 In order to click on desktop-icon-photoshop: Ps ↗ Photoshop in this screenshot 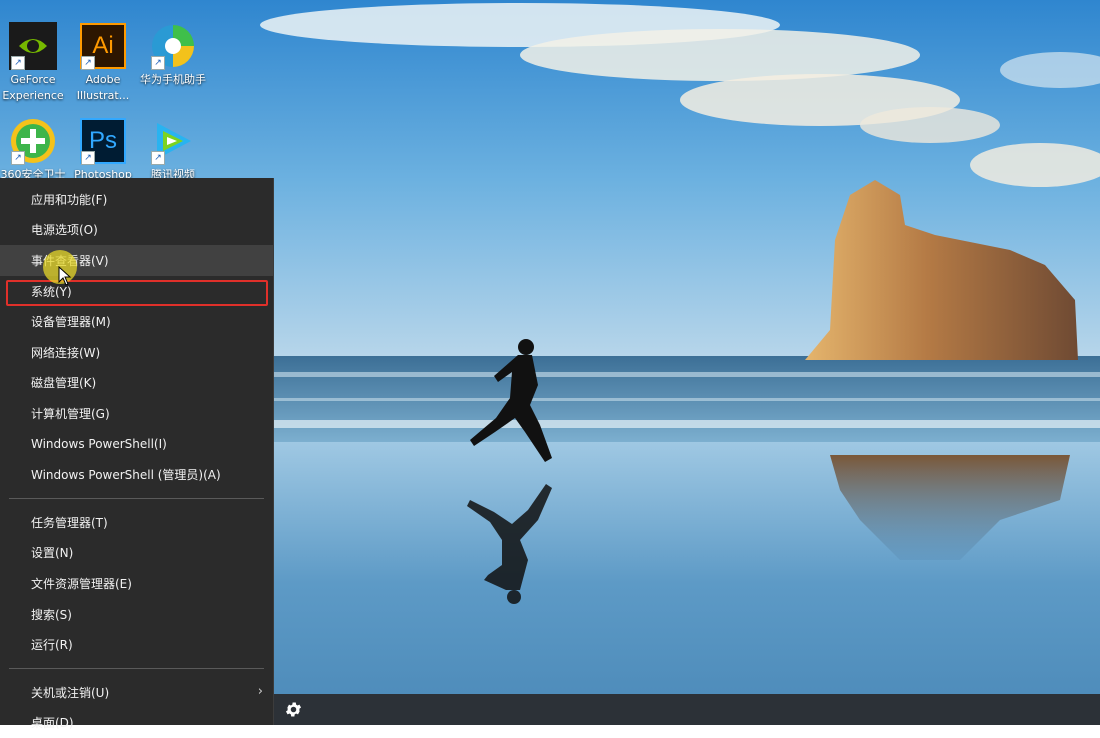, I will do `click(103, 150)`.